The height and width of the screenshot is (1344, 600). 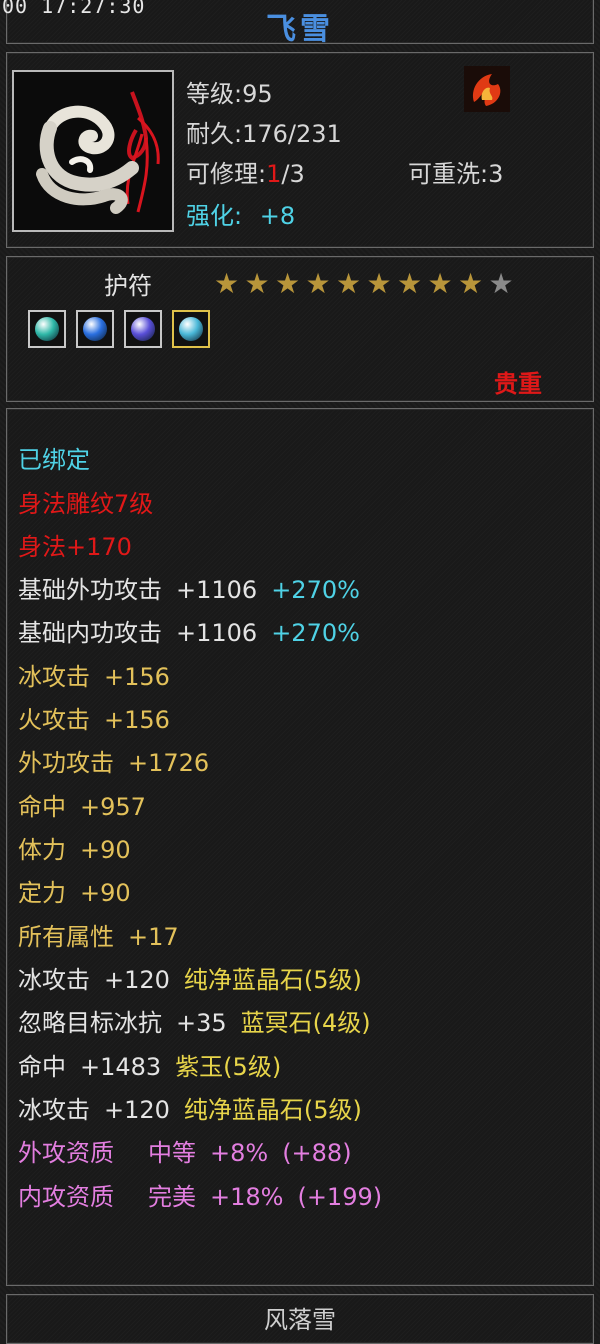 I want to click on enhance-label: 强化: +8, so click(x=240, y=213).